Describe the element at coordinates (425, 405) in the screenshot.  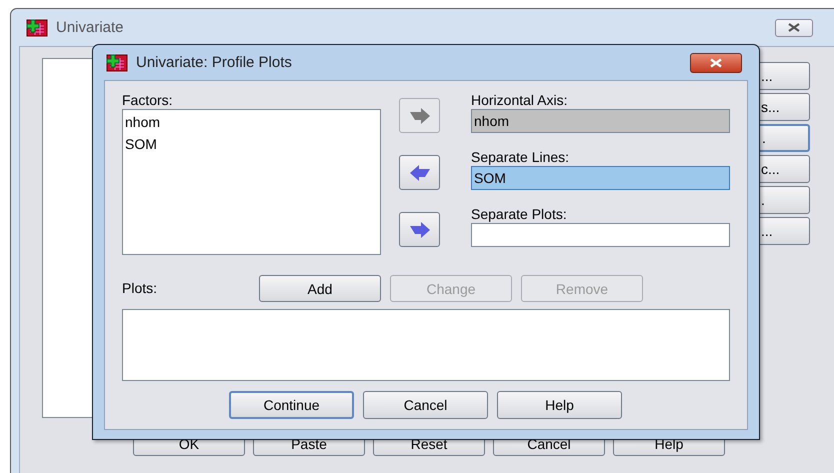
I see `dialog-button: Cancel` at that location.